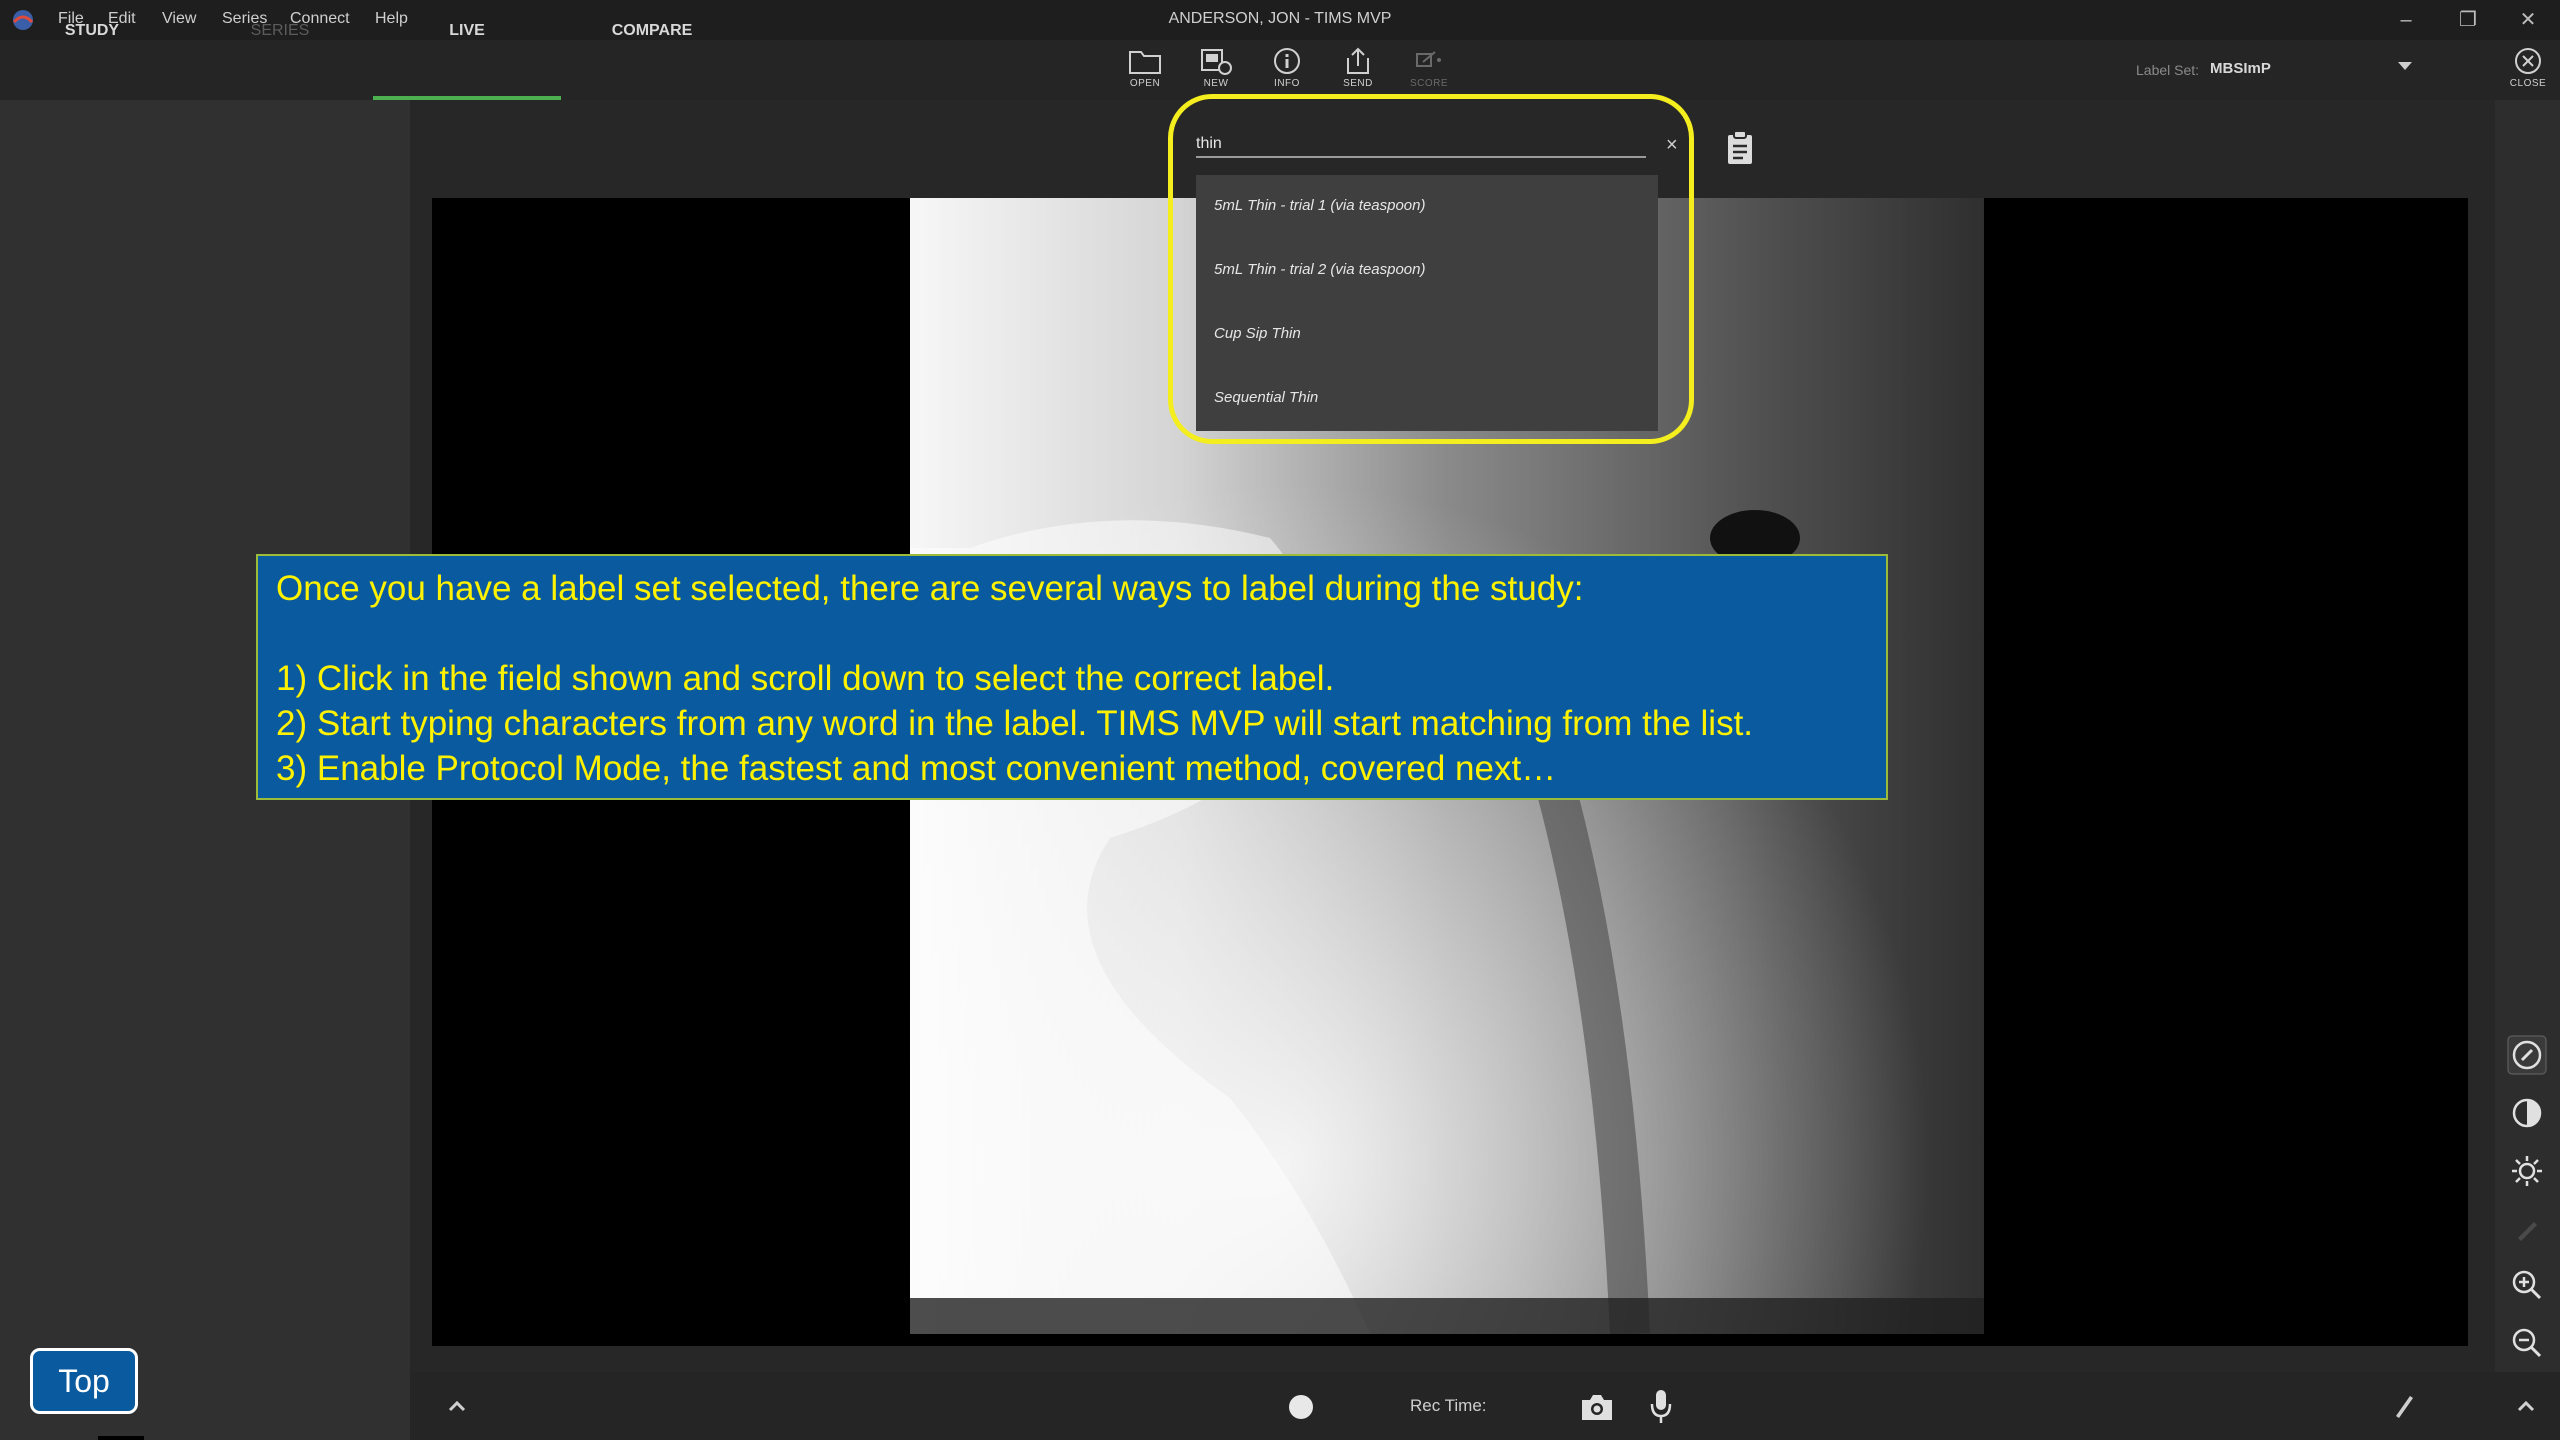 Image resolution: width=2560 pixels, height=1440 pixels. I want to click on zoom-out-icon, so click(2527, 1343).